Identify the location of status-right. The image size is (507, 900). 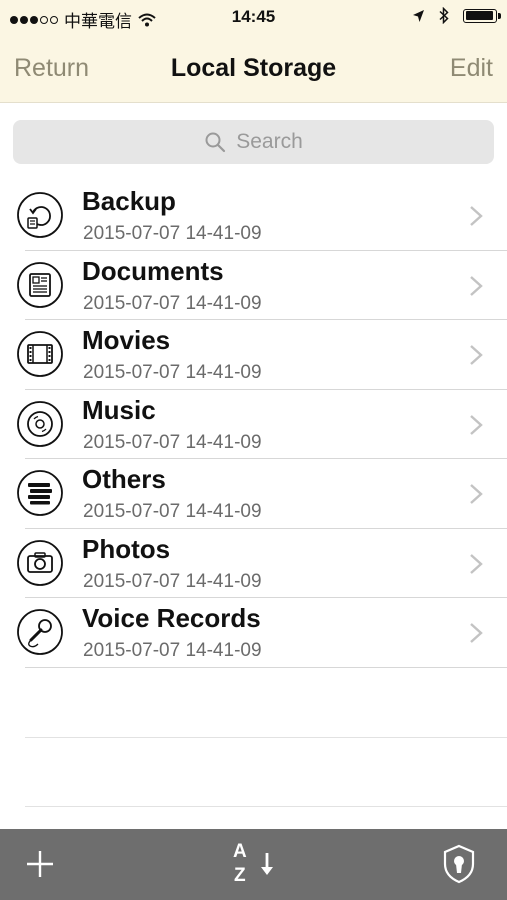
(456, 15).